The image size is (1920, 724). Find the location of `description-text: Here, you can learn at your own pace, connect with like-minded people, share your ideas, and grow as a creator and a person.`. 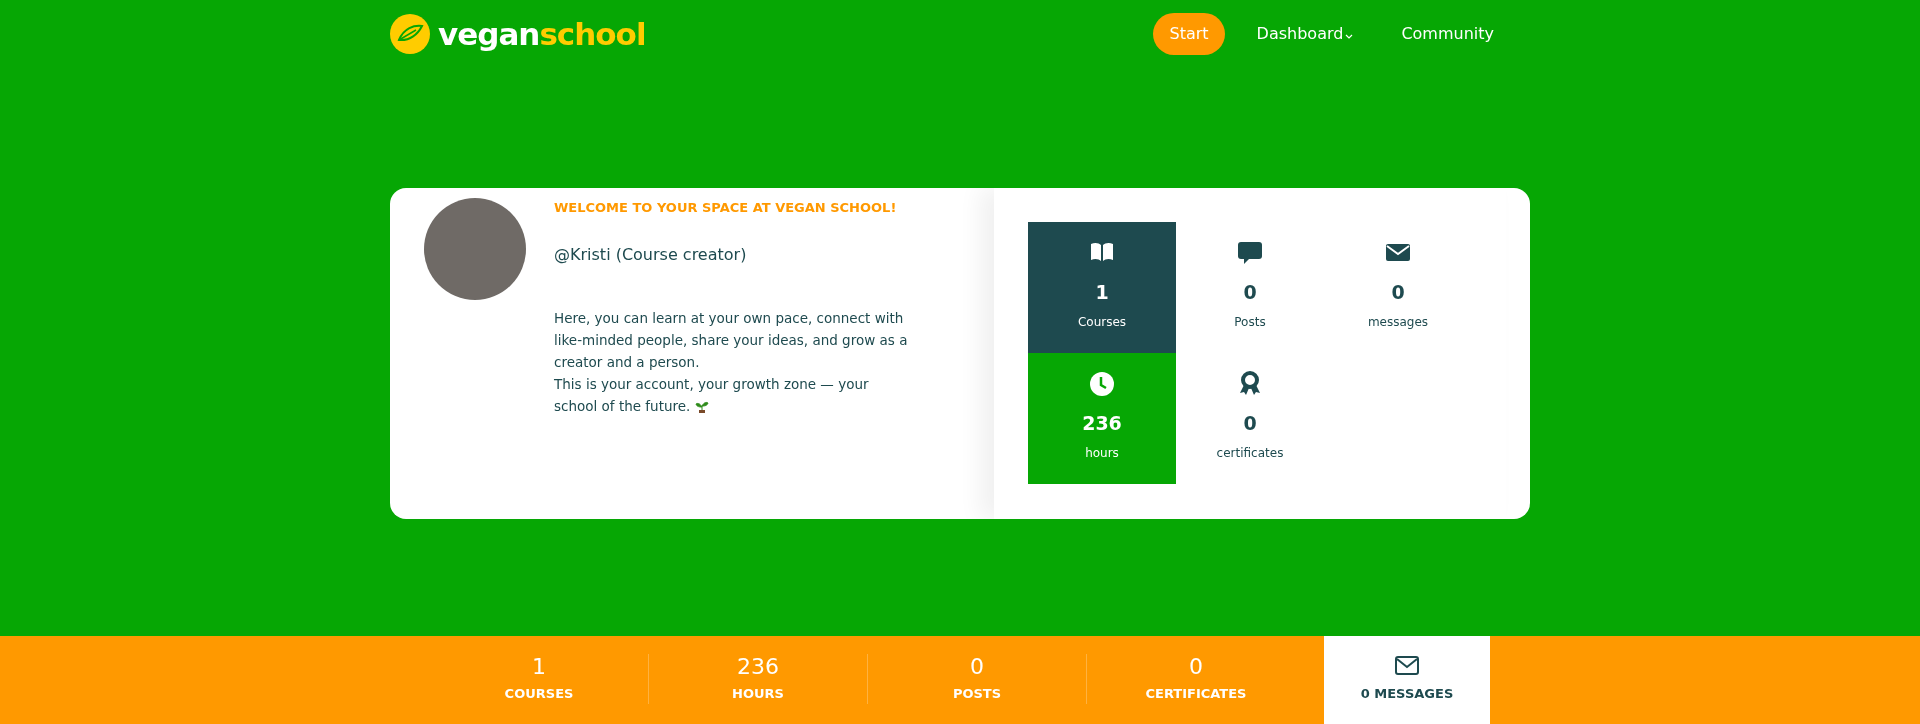

description-text: Here, you can learn at your own pace, connect with like-minded people, share your ideas, and grow as a creator and a person. is located at coordinates (731, 340).